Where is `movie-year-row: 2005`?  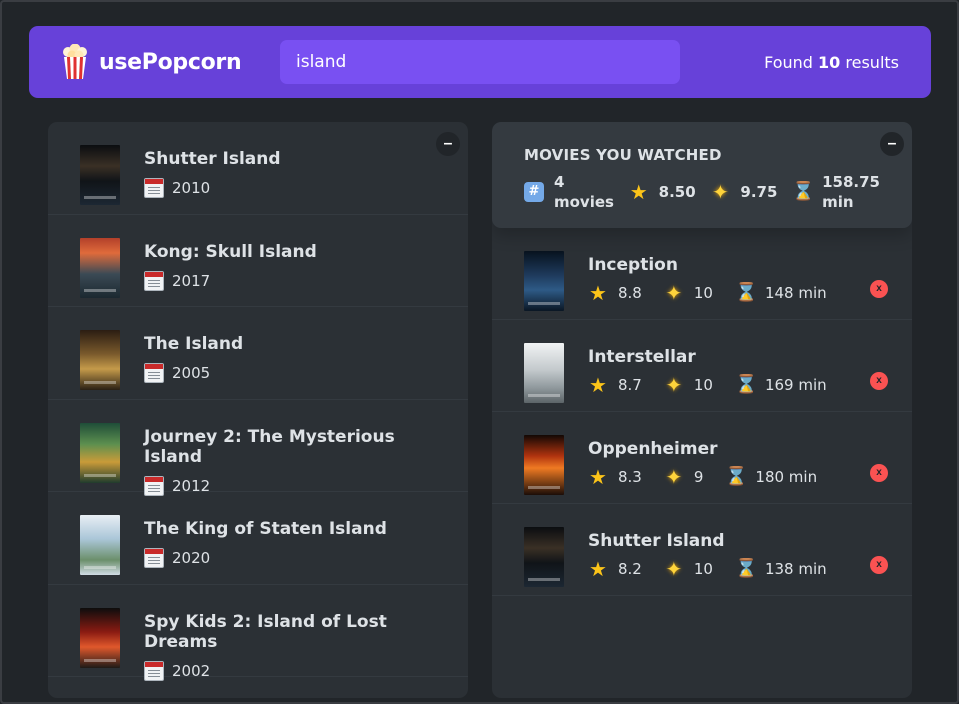 movie-year-row: 2005 is located at coordinates (193, 373).